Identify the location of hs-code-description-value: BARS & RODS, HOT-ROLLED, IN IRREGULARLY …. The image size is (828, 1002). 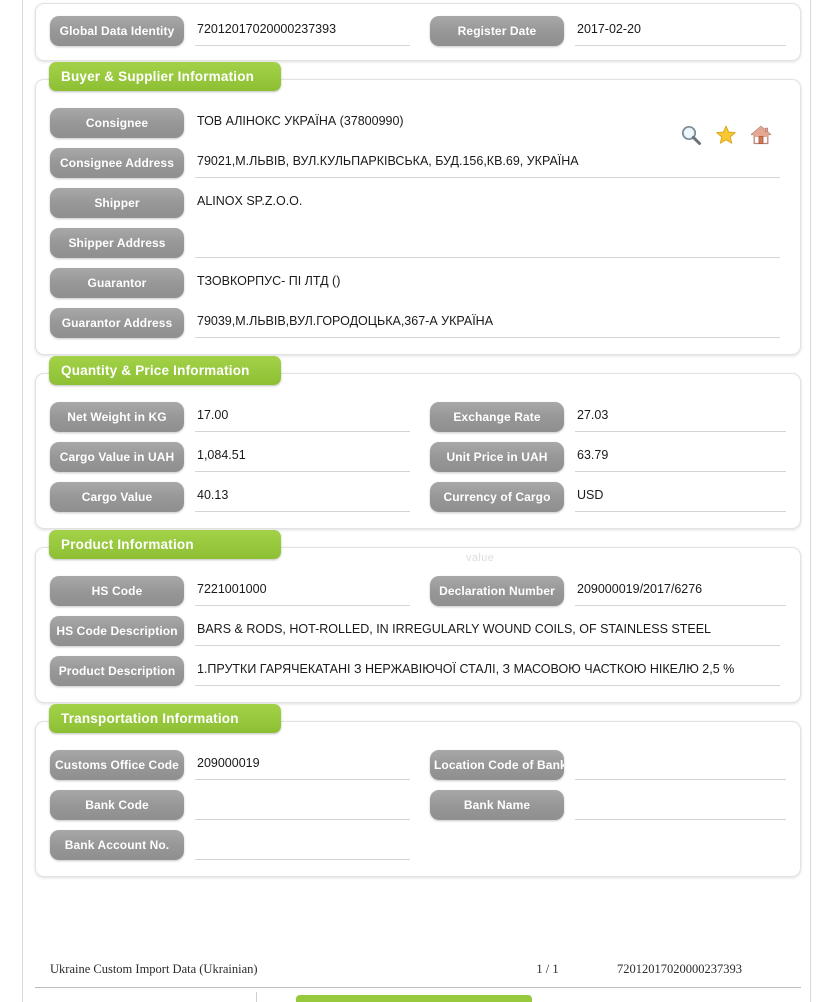
(487, 631).